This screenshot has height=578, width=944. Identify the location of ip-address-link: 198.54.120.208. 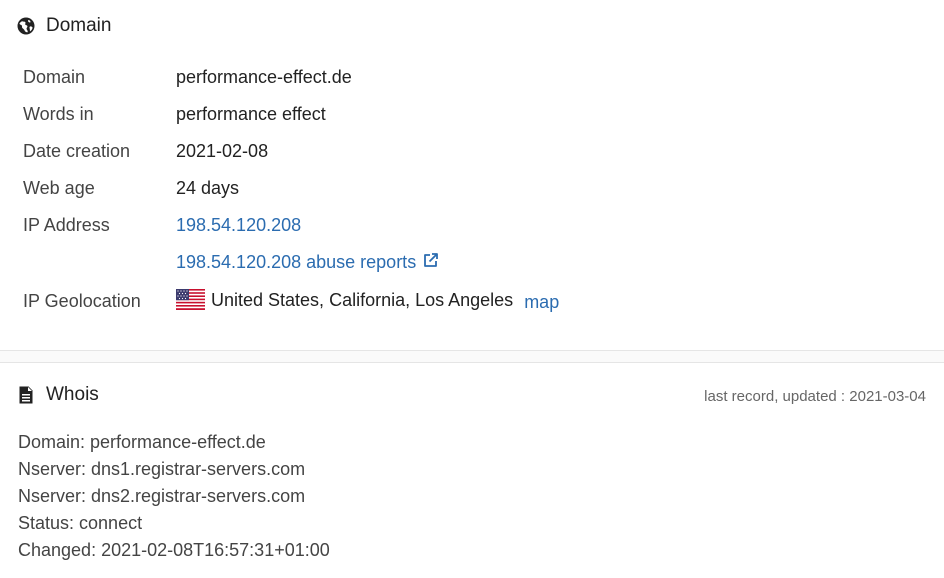
(238, 225).